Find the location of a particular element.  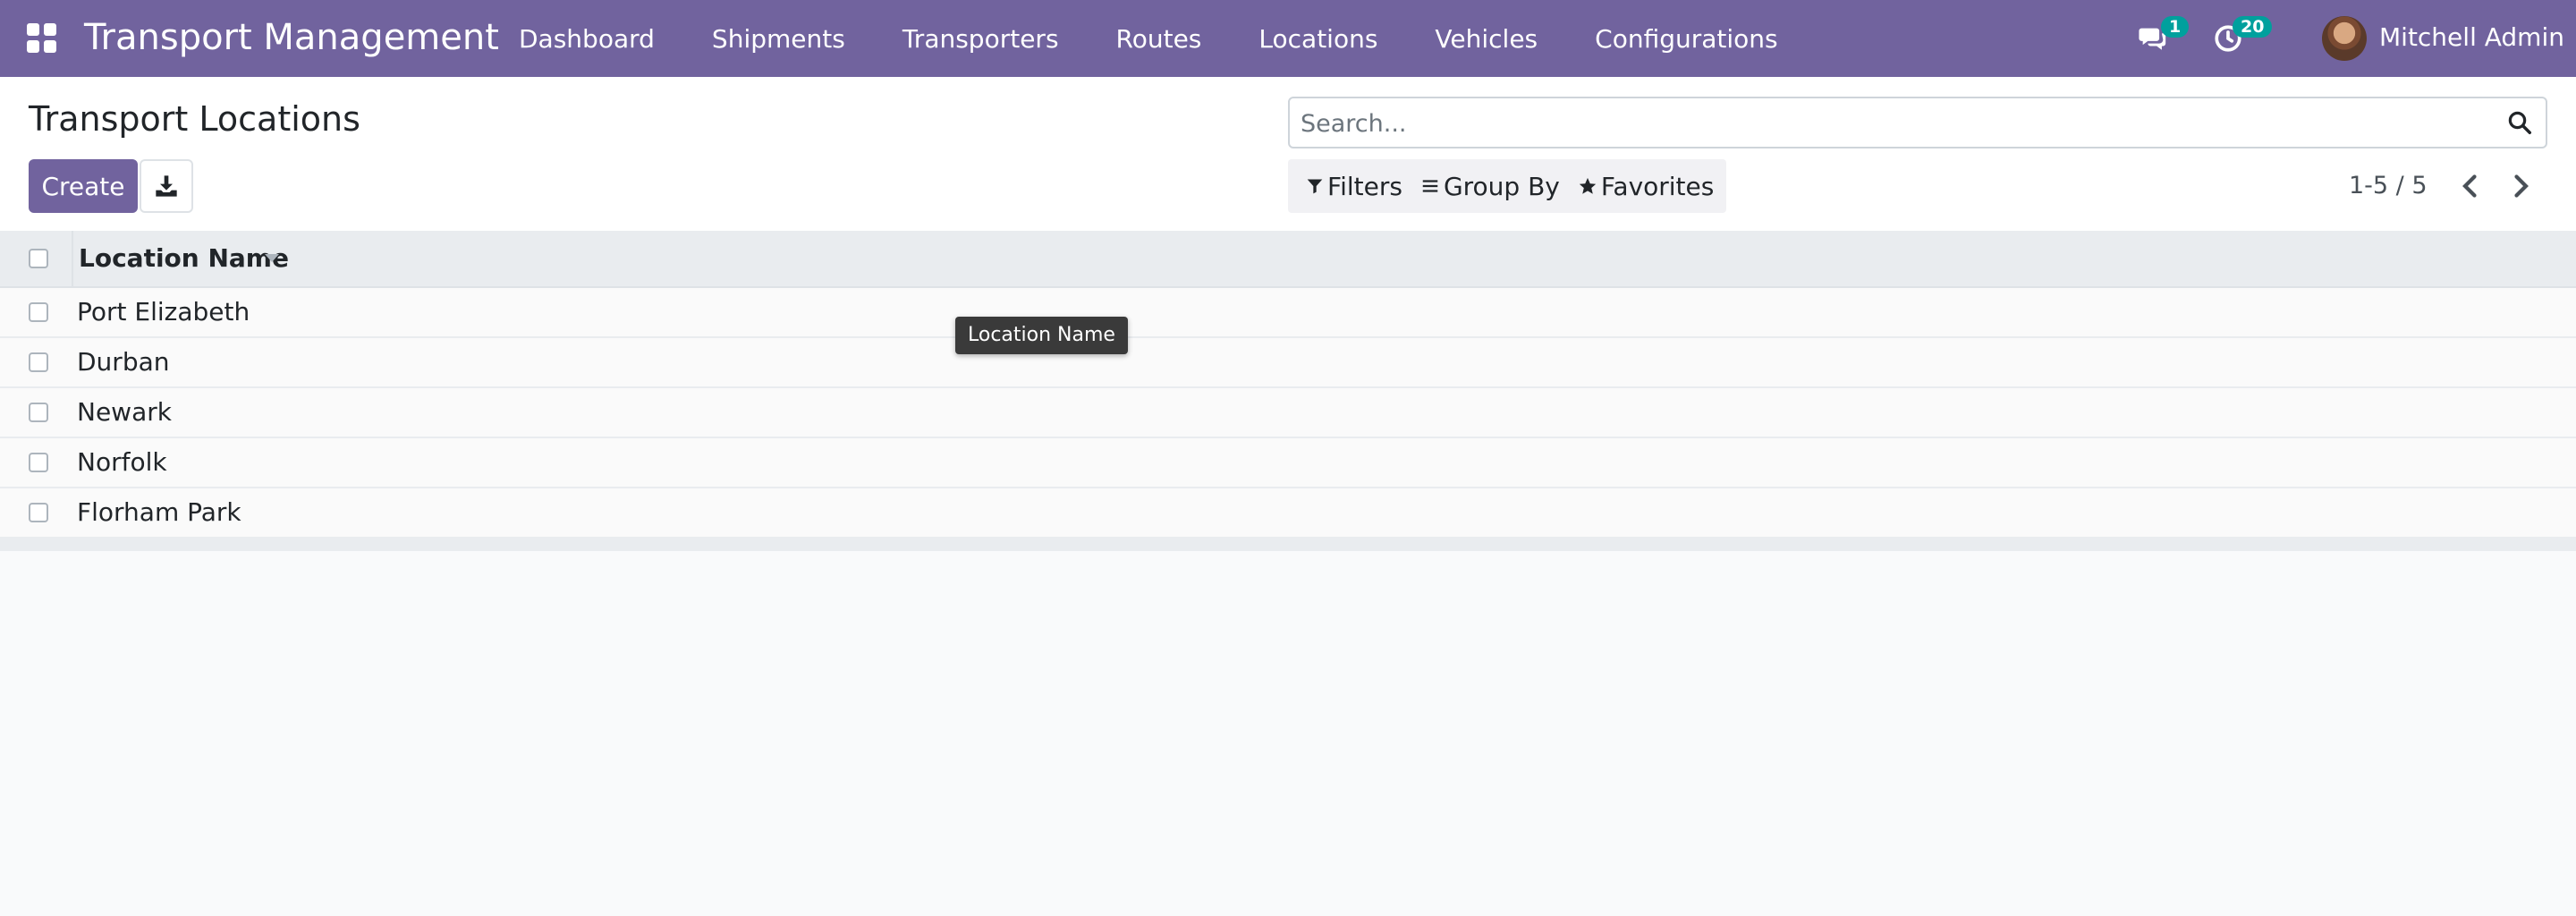

search-box is located at coordinates (1917, 122).